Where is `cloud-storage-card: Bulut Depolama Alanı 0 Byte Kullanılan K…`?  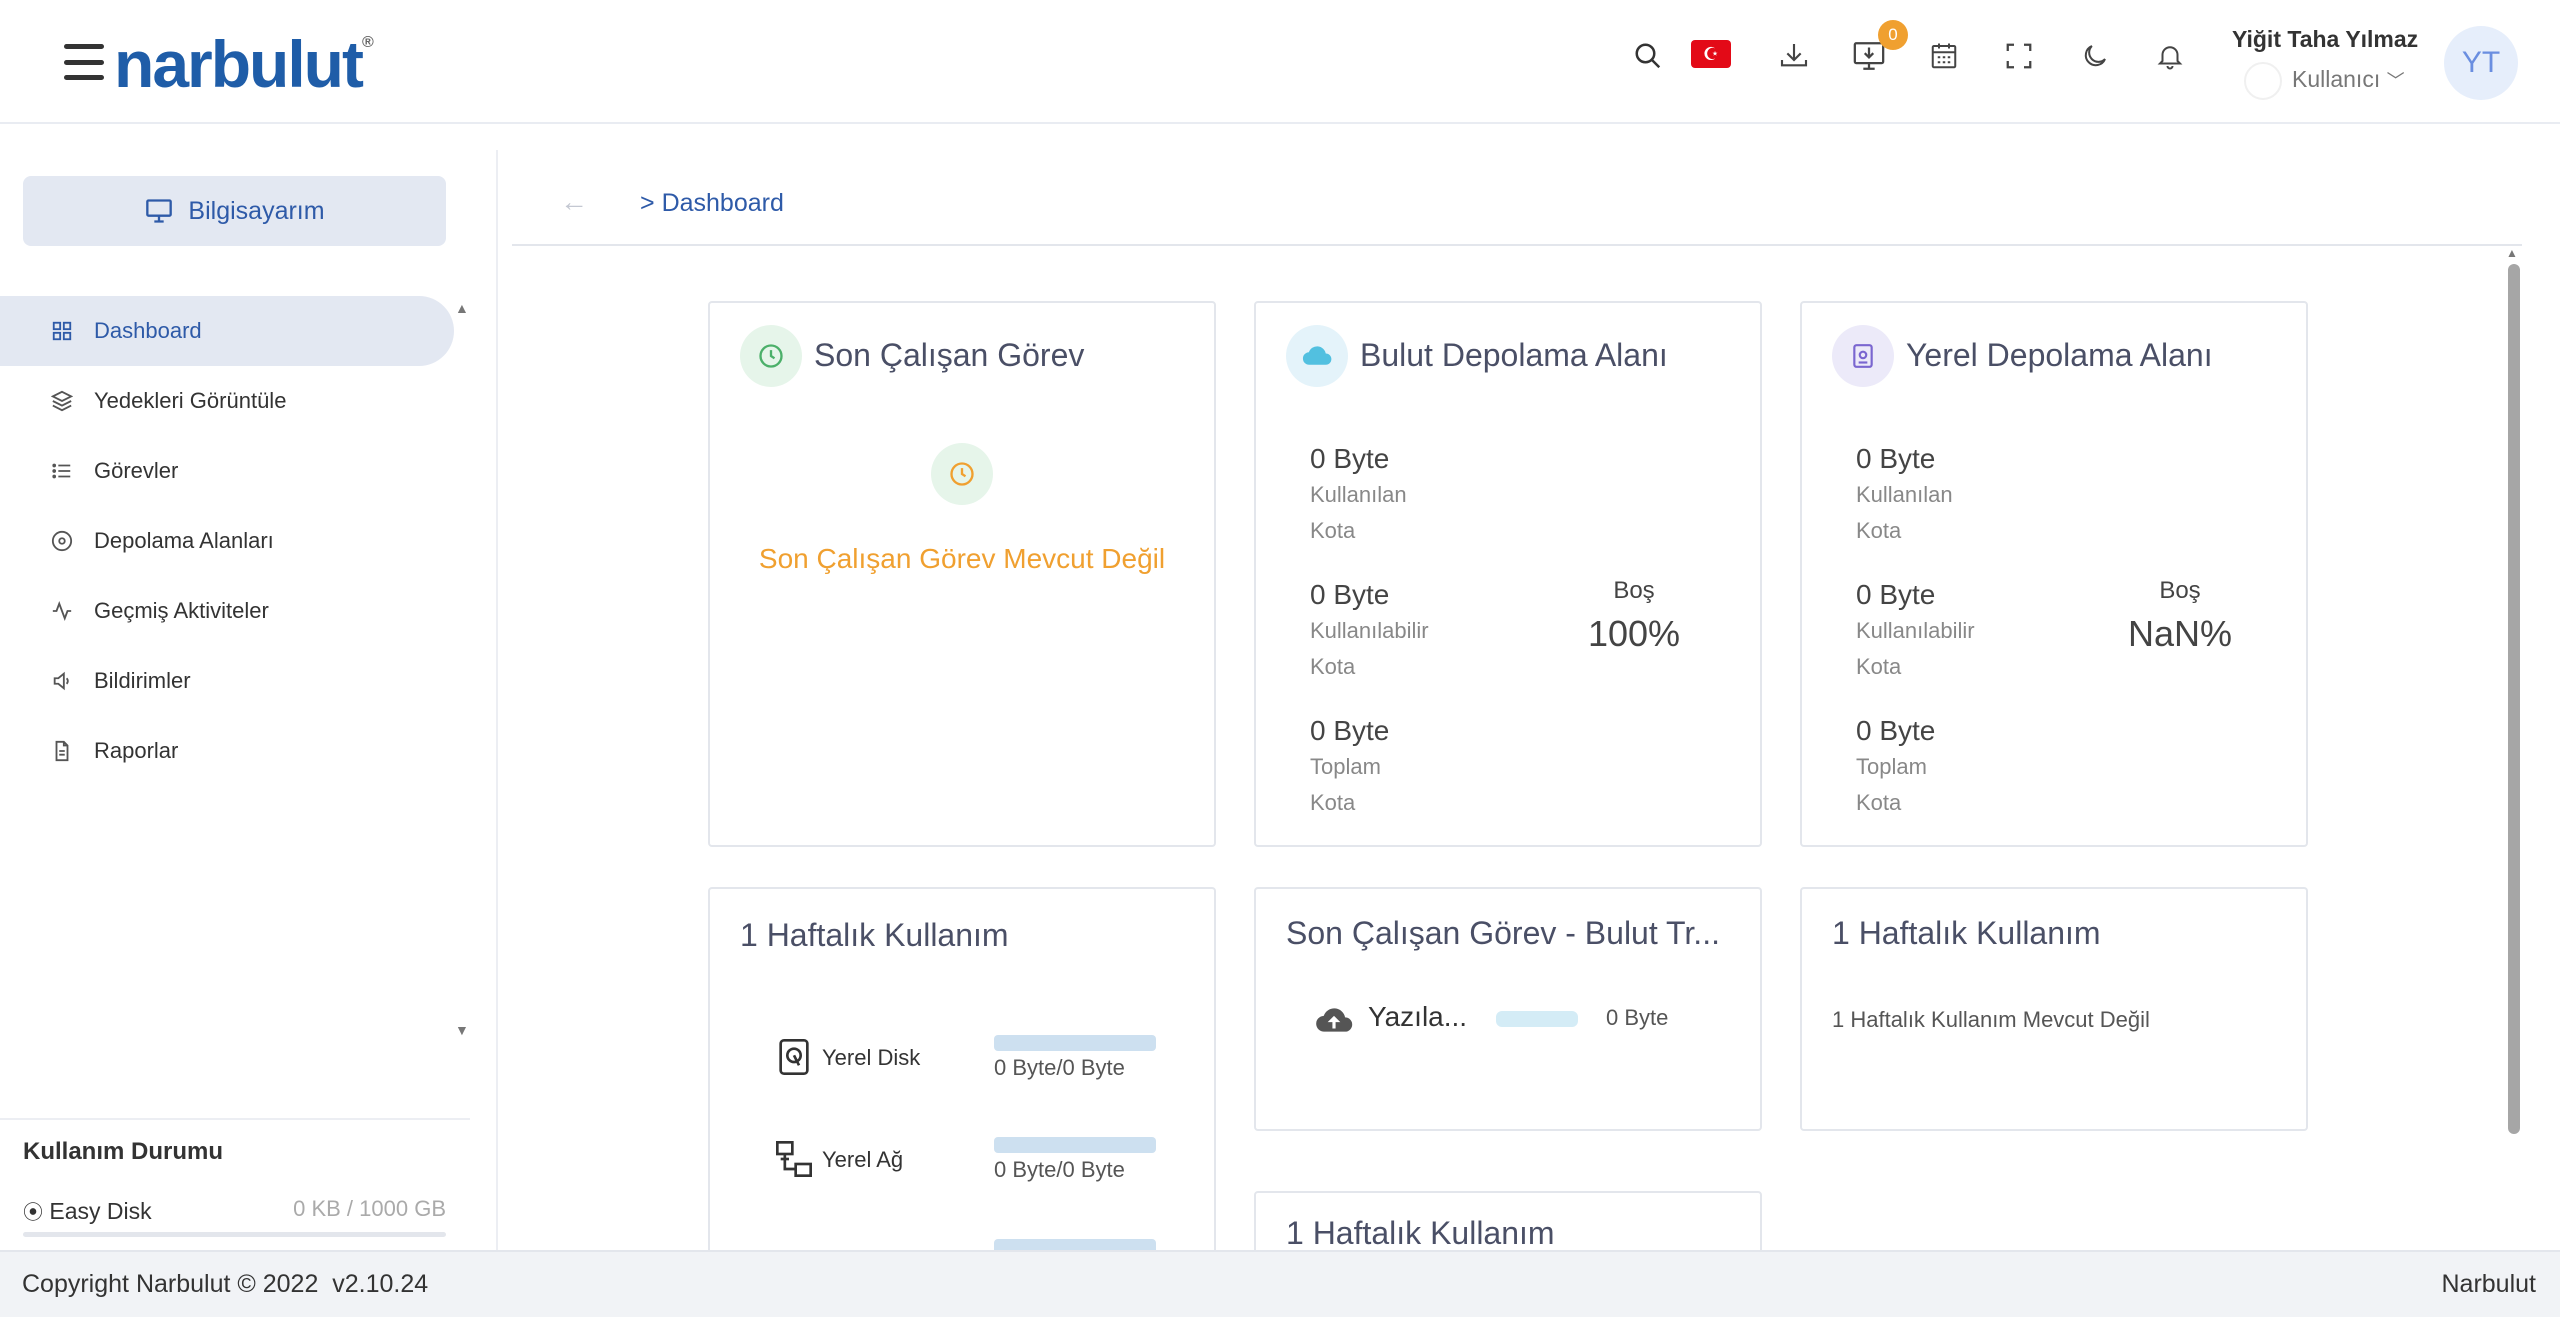 cloud-storage-card: Bulut Depolama Alanı 0 Byte Kullanılan K… is located at coordinates (1508, 574).